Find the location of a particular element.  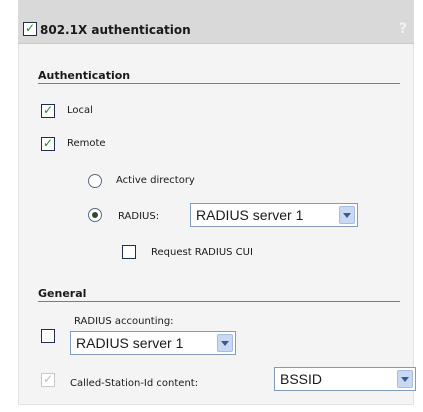

local-label: Local is located at coordinates (80, 110).